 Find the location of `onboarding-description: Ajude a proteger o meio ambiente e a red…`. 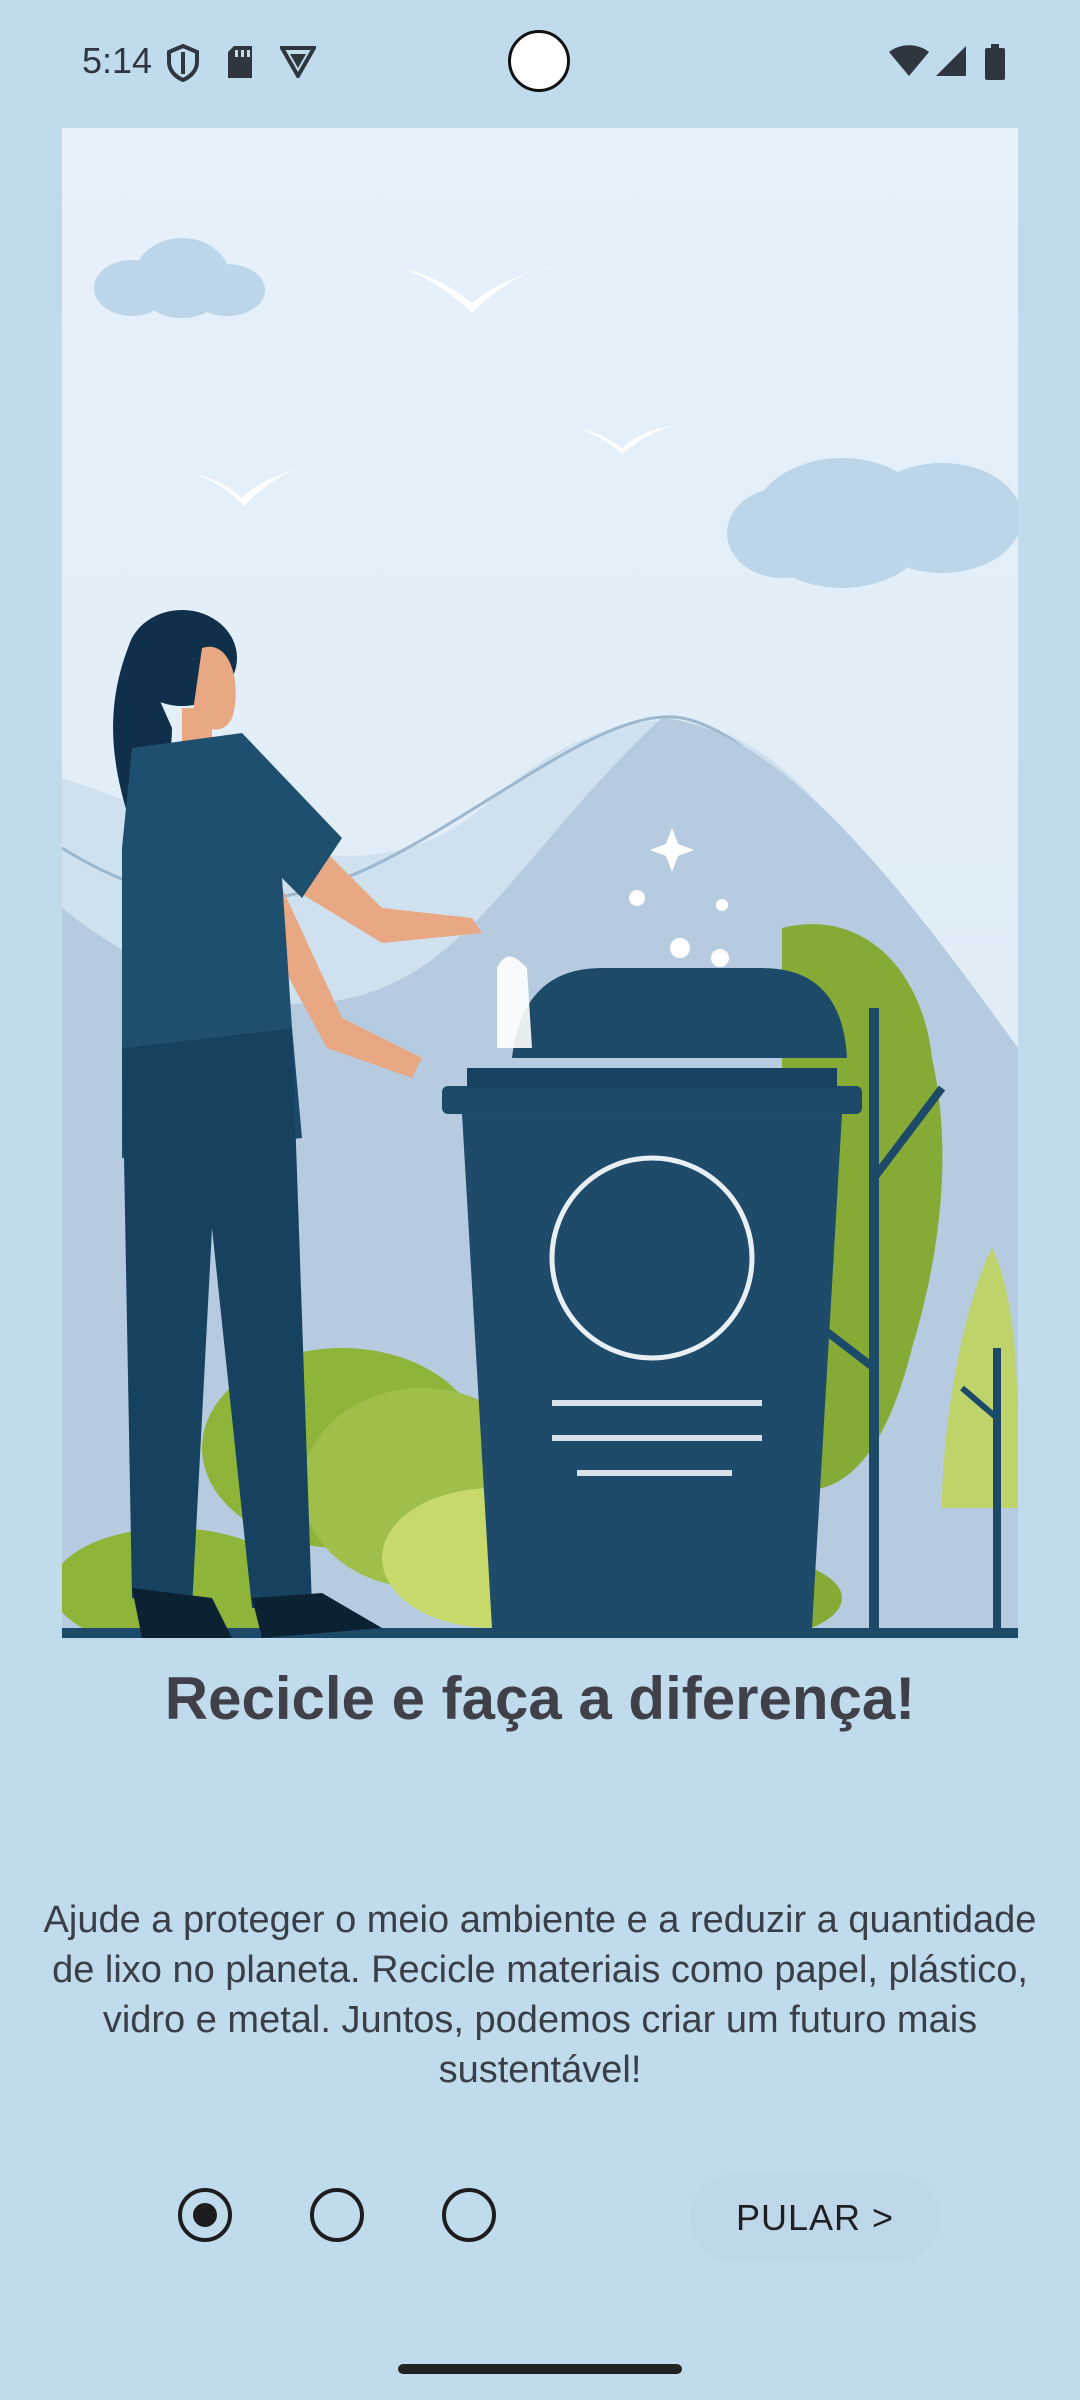

onboarding-description: Ajude a proteger o meio ambiente e a red… is located at coordinates (540, 1995).